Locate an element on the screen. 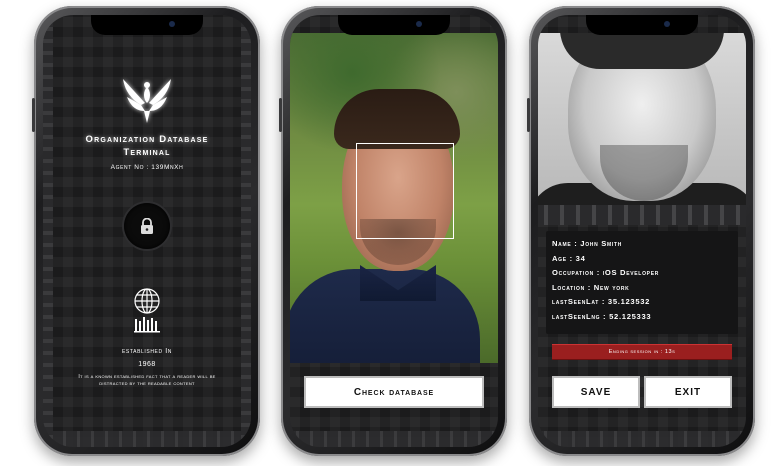 Image resolution: width=784 pixels, height=466 pixels. ornament-side-left is located at coordinates (48, 231).